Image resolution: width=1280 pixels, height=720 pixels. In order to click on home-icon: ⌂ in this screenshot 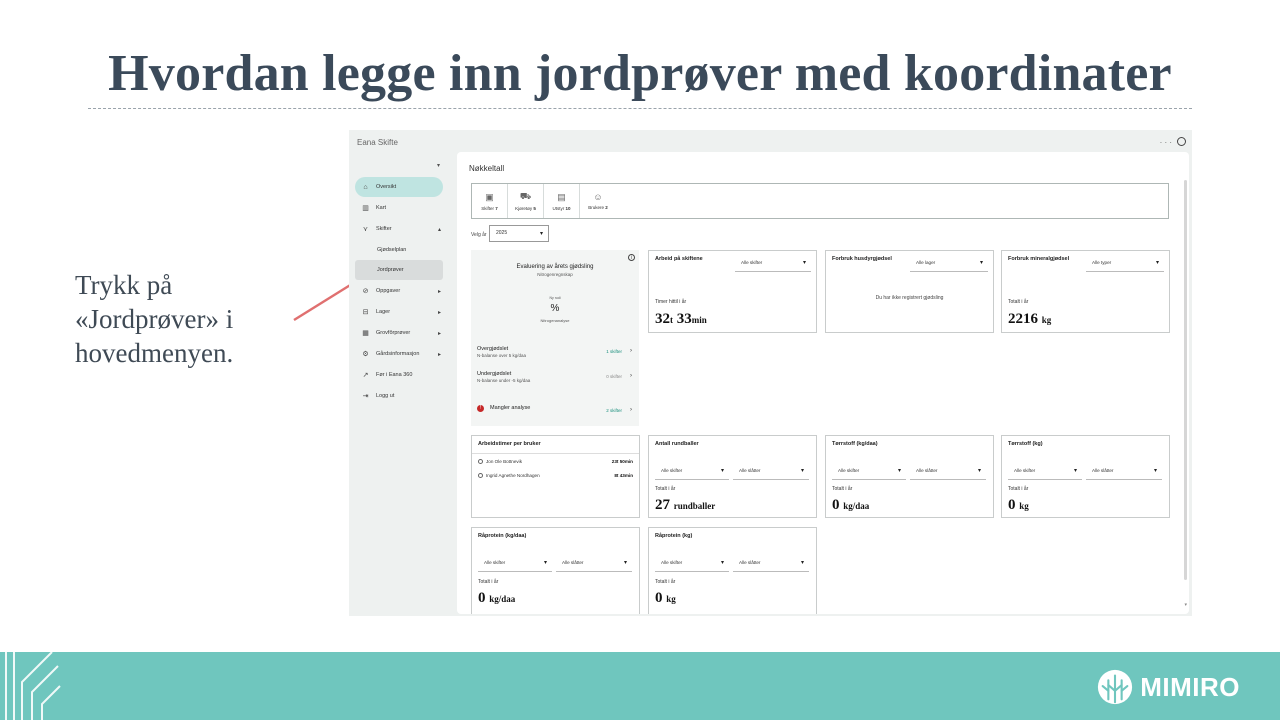, I will do `click(365, 187)`.